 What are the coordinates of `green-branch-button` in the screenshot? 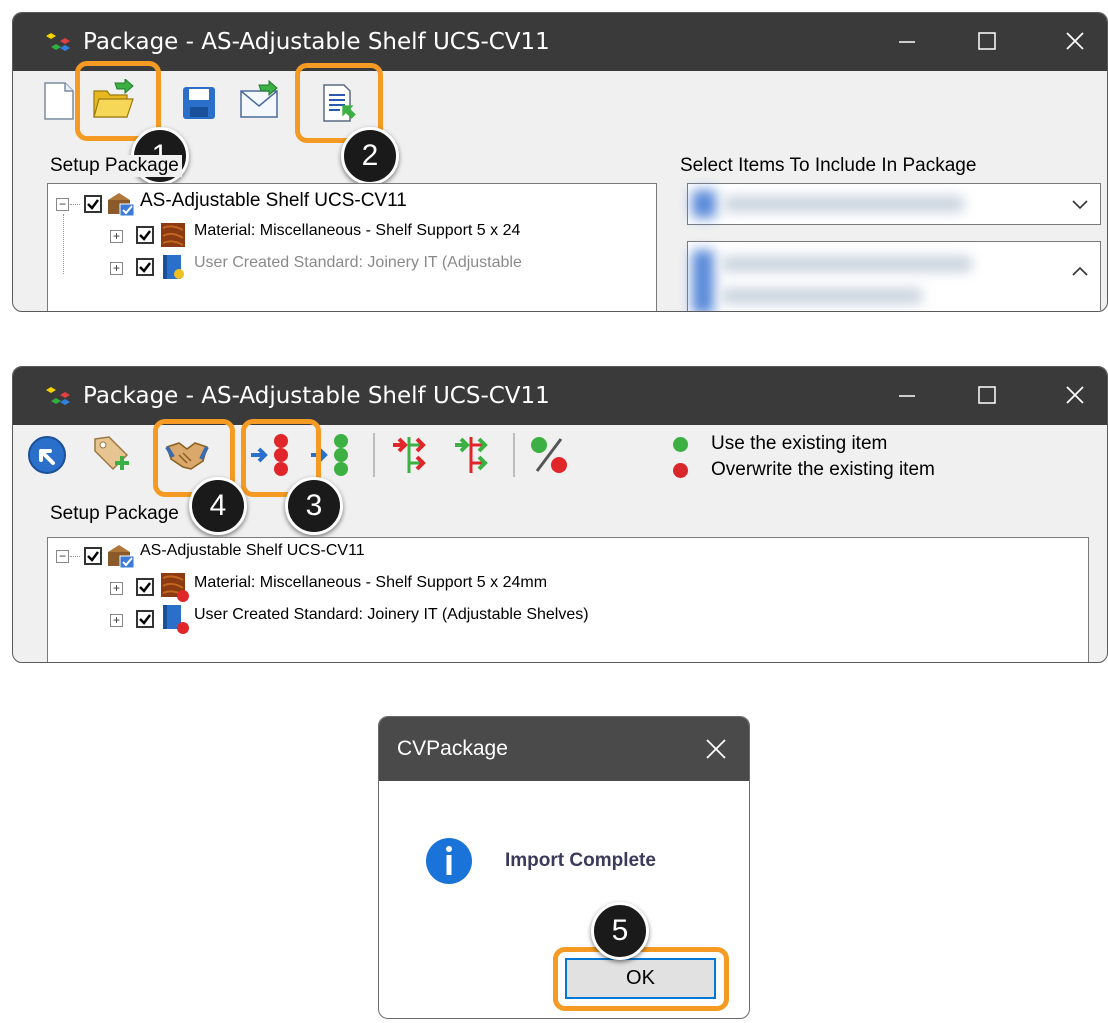 It's located at (473, 455).